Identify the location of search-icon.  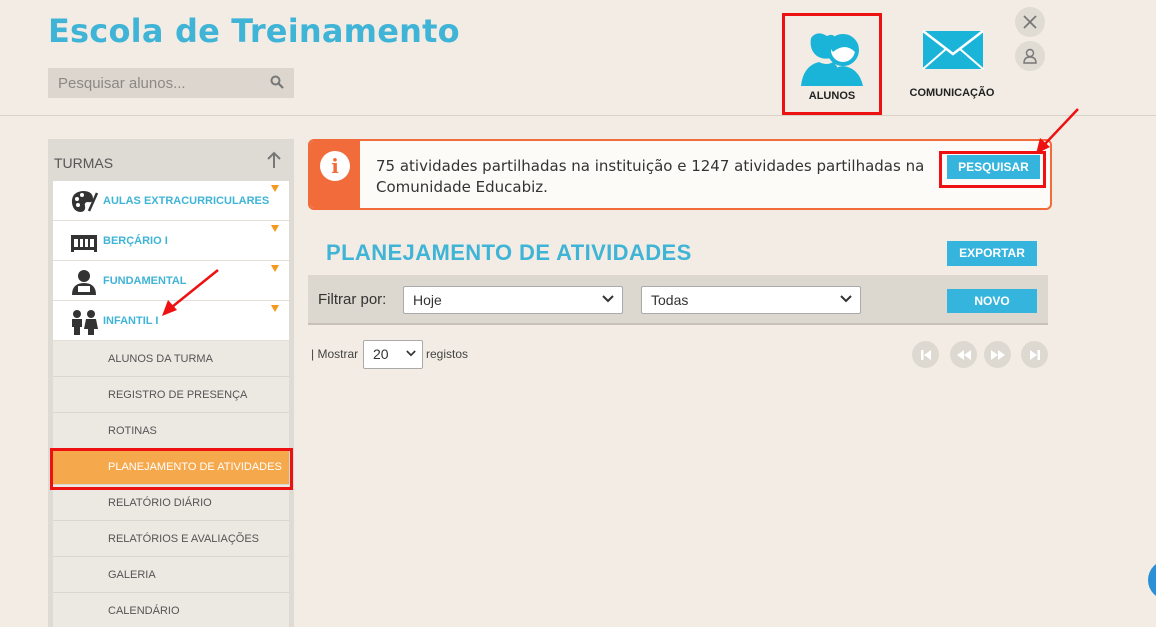
(277, 84).